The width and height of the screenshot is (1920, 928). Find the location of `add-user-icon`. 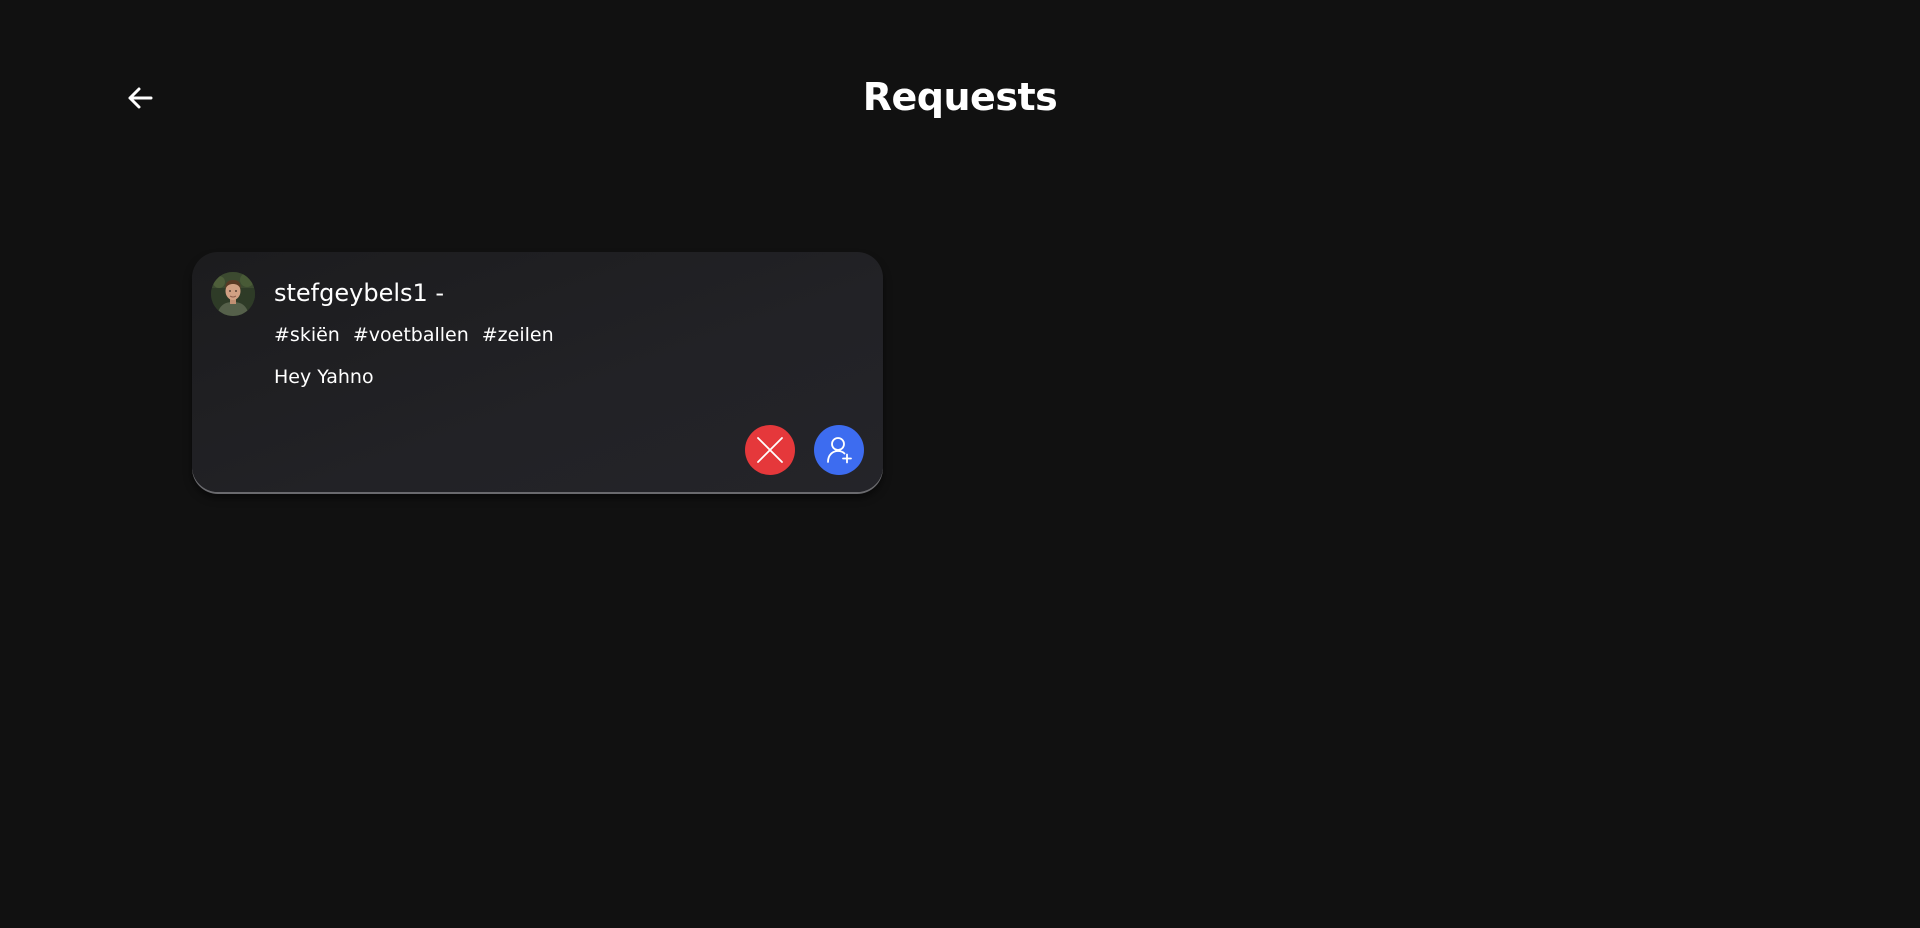

add-user-icon is located at coordinates (839, 450).